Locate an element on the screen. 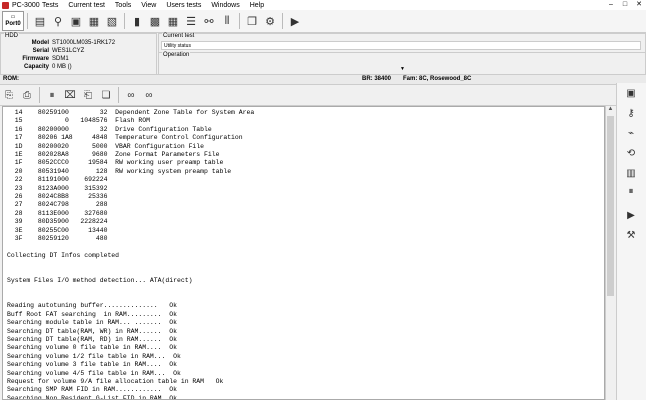  monitor-icon: ▥ is located at coordinates (631, 173).